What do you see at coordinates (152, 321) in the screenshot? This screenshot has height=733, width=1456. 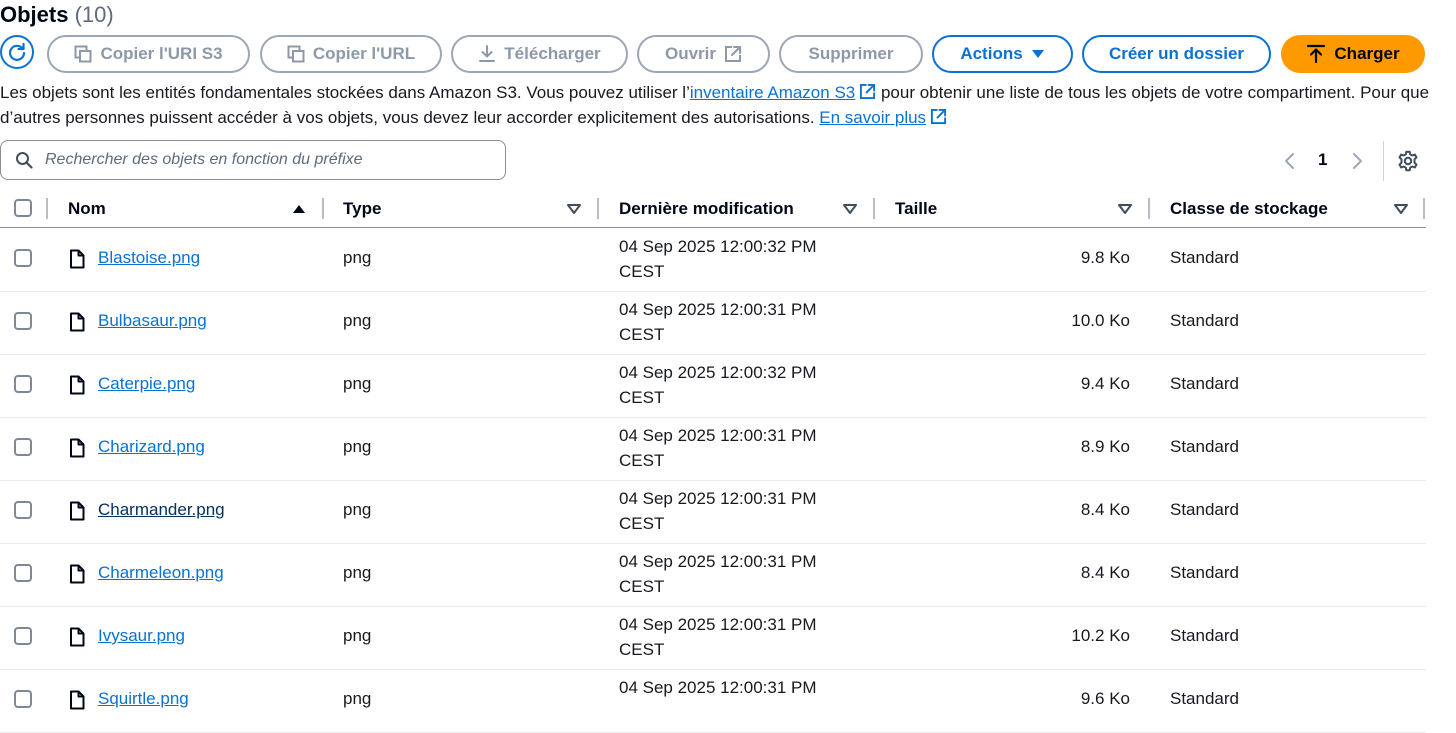 I see `object-name-link: Bulbasaur.png` at bounding box center [152, 321].